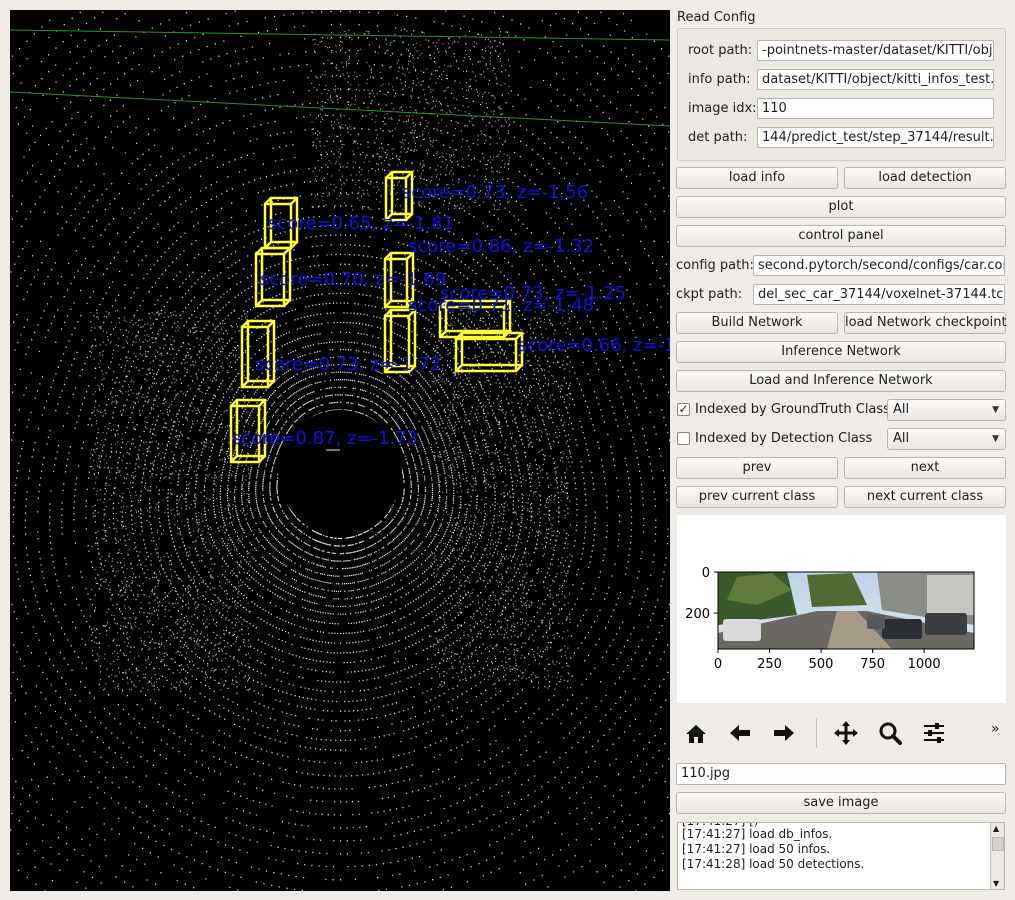 The height and width of the screenshot is (900, 1015). I want to click on filename-input: 110.jpg, so click(841, 774).